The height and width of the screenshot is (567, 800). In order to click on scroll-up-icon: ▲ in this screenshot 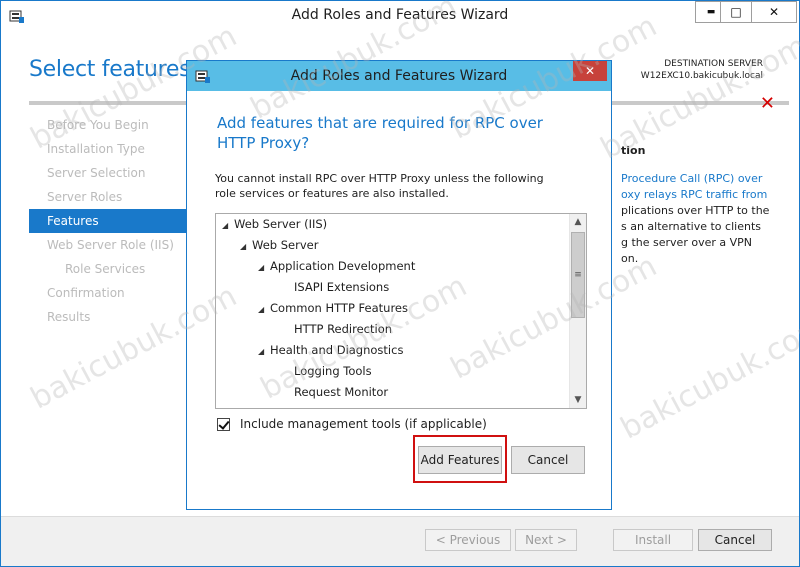, I will do `click(578, 222)`.